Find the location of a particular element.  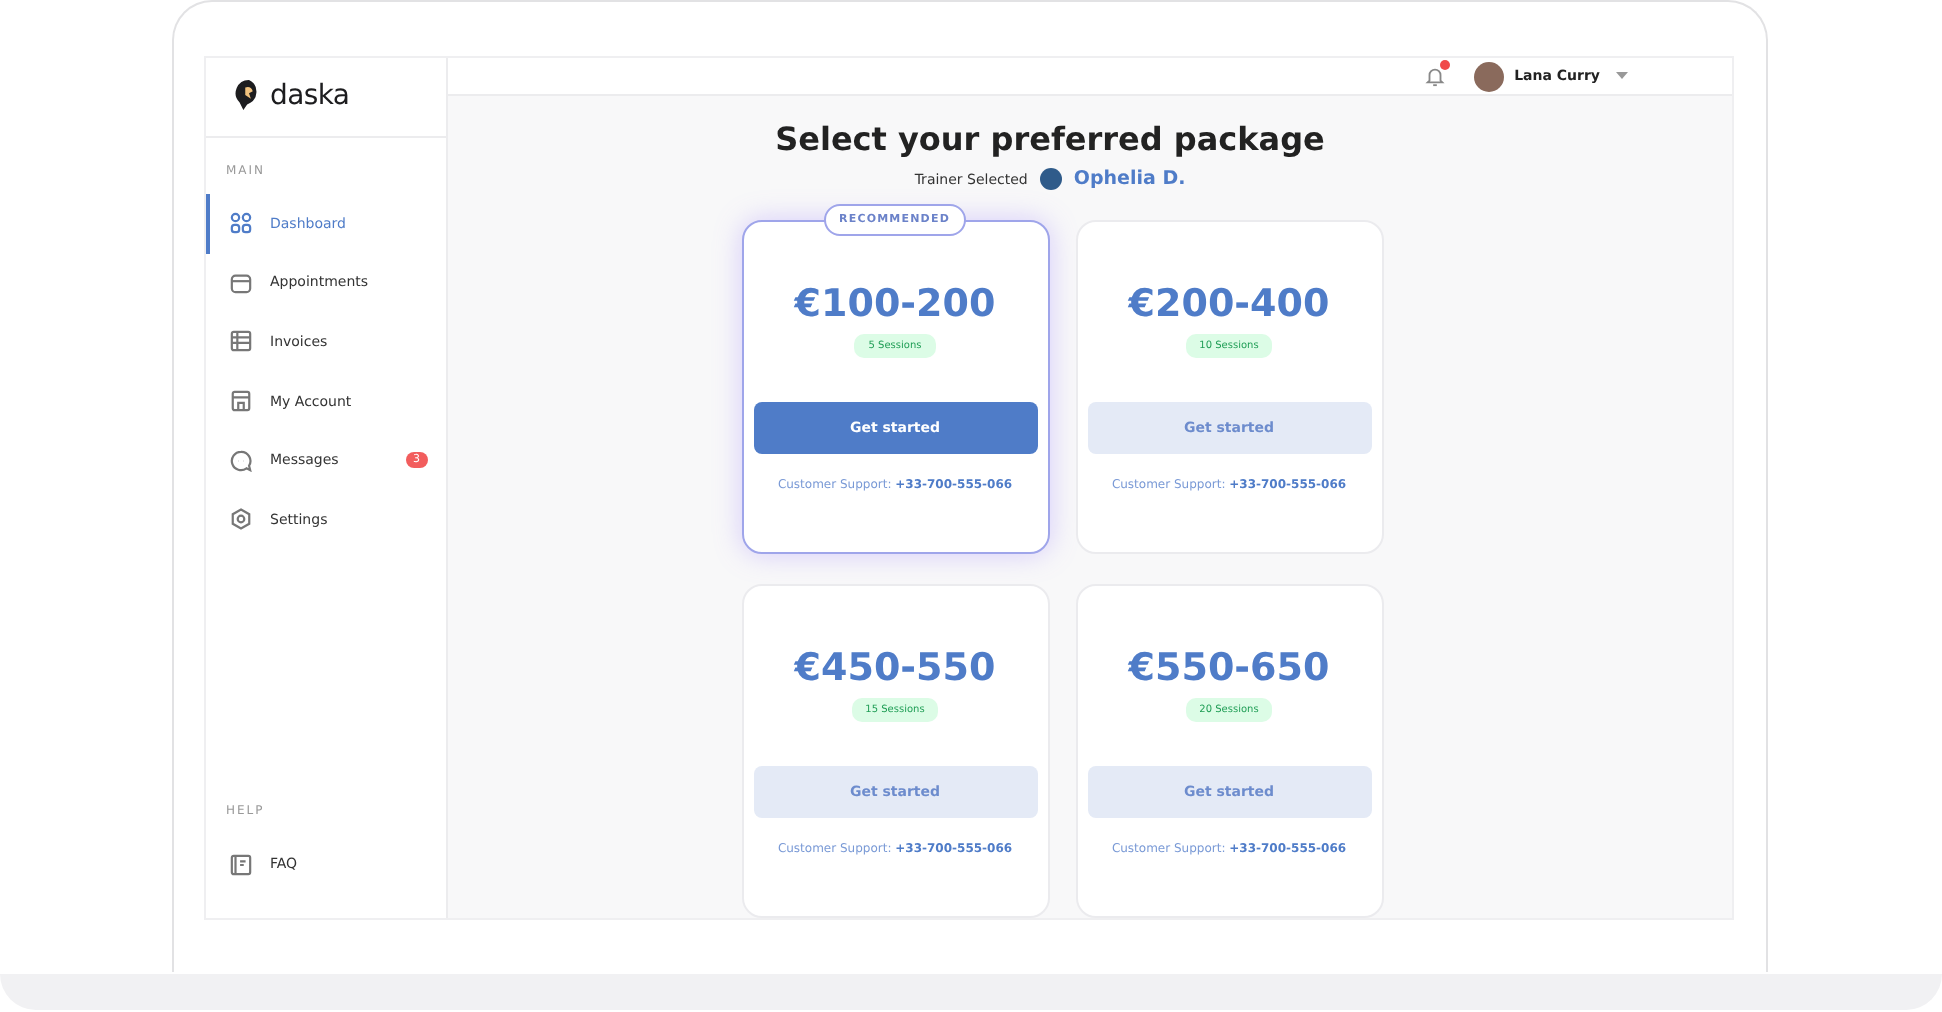

price-range: €100-200 is located at coordinates (895, 304).